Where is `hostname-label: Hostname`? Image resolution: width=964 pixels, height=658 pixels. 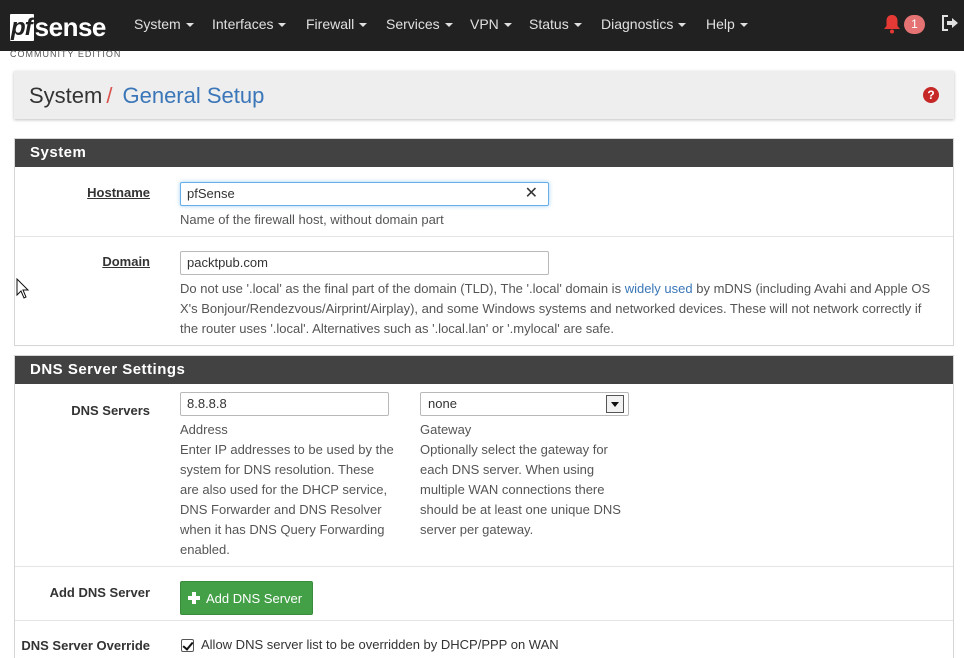 hostname-label: Hostname is located at coordinates (118, 192).